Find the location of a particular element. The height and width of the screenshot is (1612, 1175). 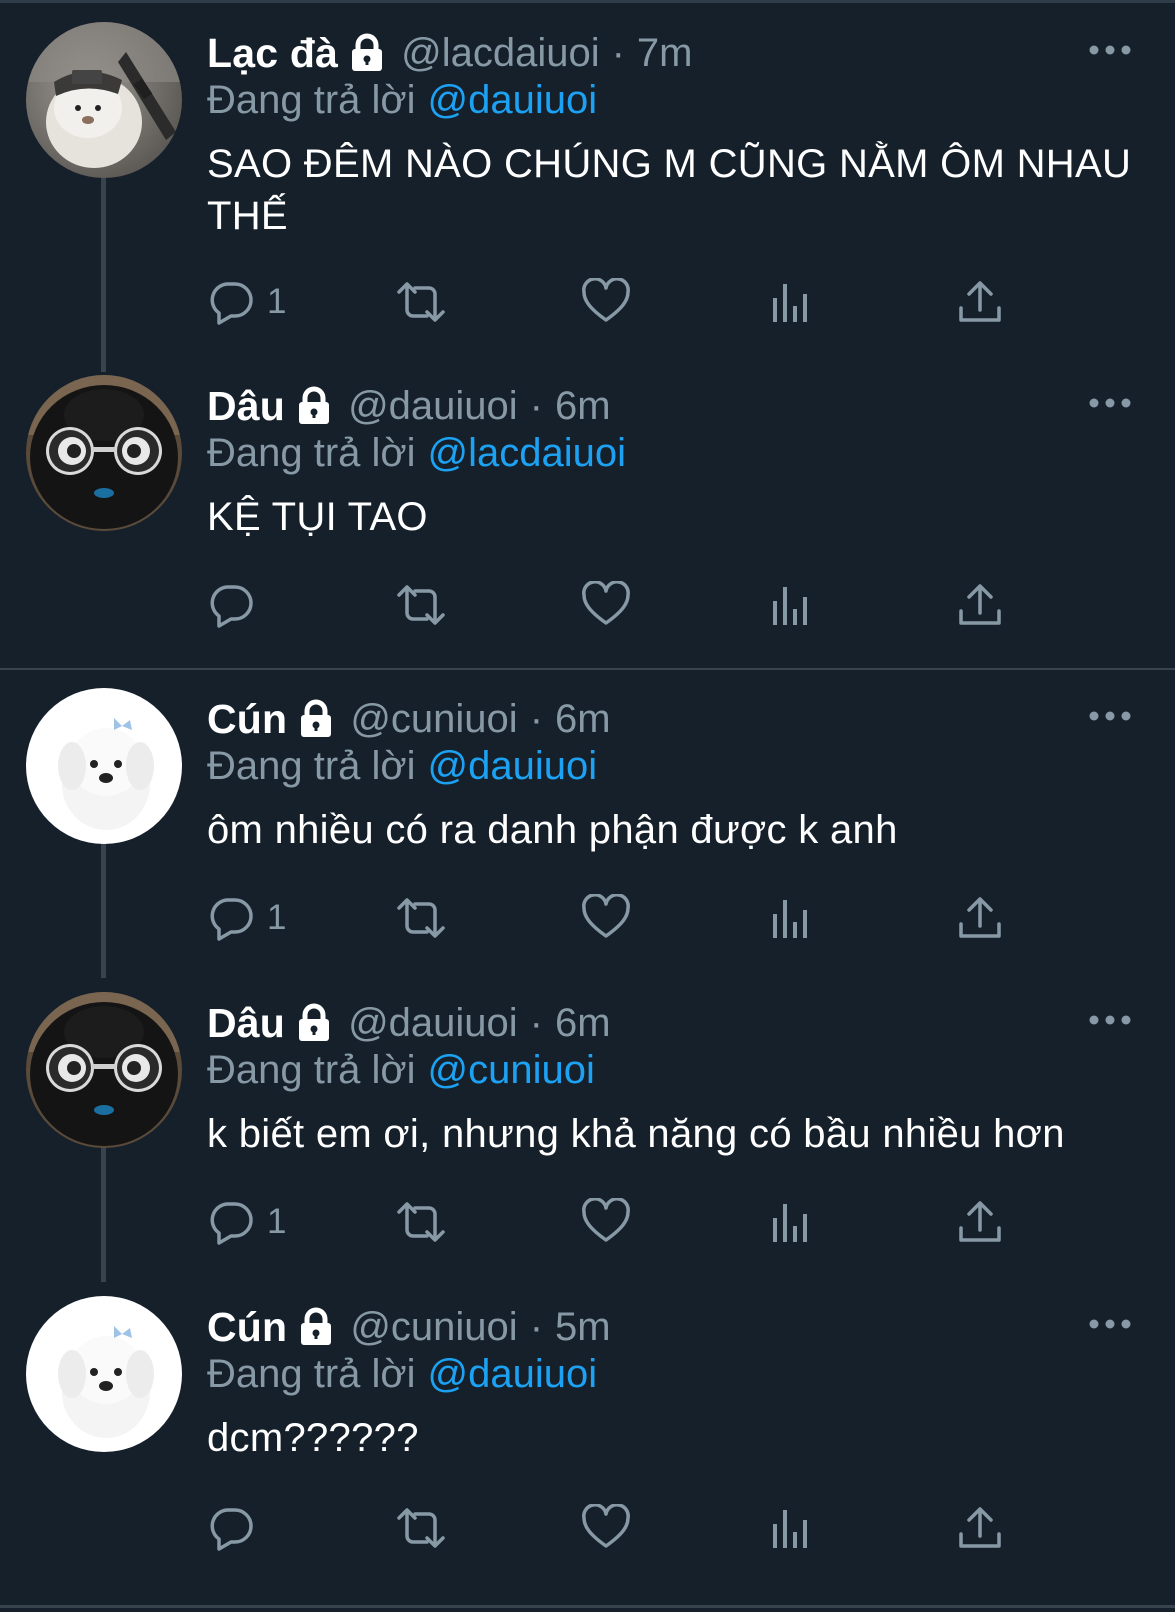

tweet-text: ôm nhiều có ra danh phận được k anh is located at coordinates (552, 830).